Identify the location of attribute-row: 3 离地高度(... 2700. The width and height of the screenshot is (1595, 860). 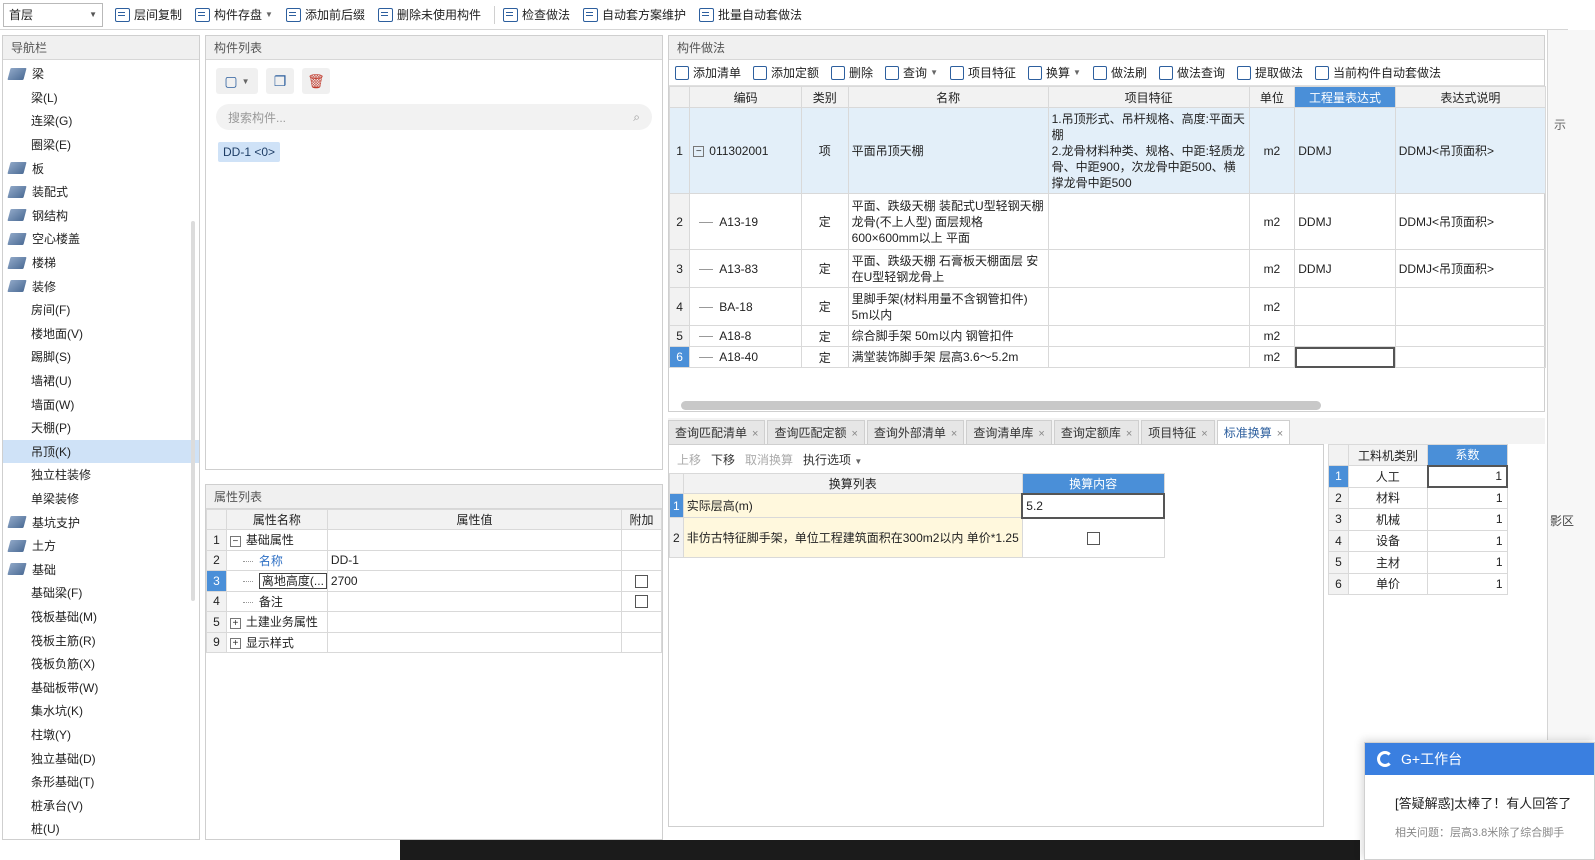
(434, 581).